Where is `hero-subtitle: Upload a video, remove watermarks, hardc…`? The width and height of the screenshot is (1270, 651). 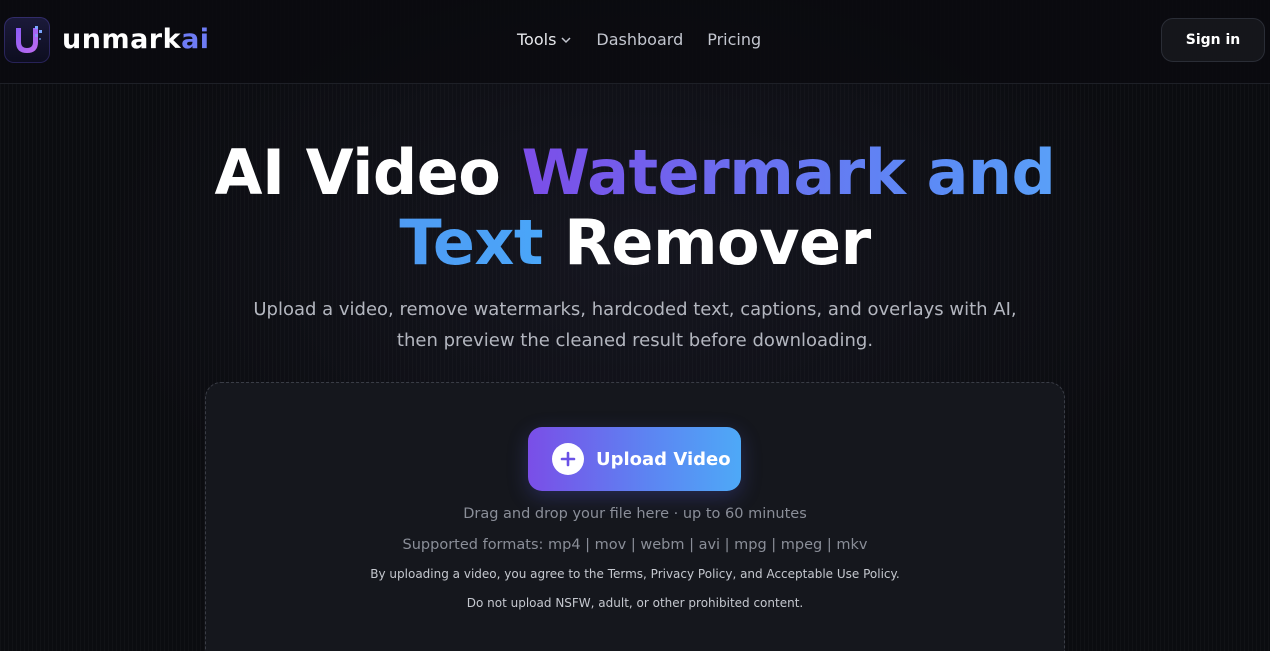 hero-subtitle: Upload a video, remove watermarks, hardc… is located at coordinates (635, 325).